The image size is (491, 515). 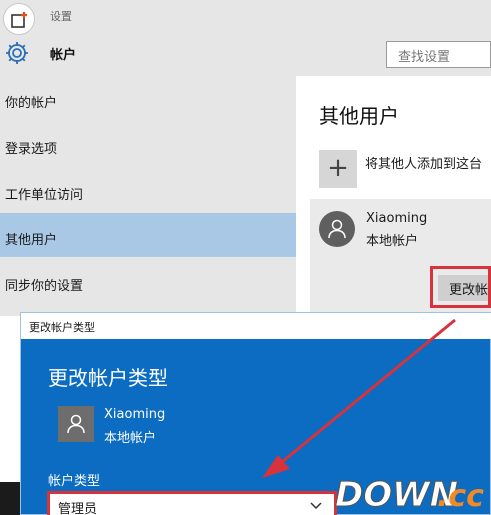 I want to click on window-plus-icon, so click(x=19, y=20).